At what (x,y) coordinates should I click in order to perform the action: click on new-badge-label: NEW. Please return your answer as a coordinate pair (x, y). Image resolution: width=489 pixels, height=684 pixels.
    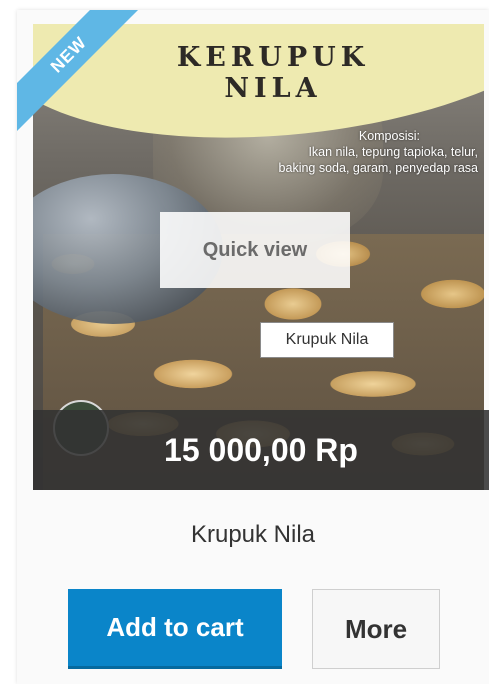
    Looking at the image, I should click on (84, 74).